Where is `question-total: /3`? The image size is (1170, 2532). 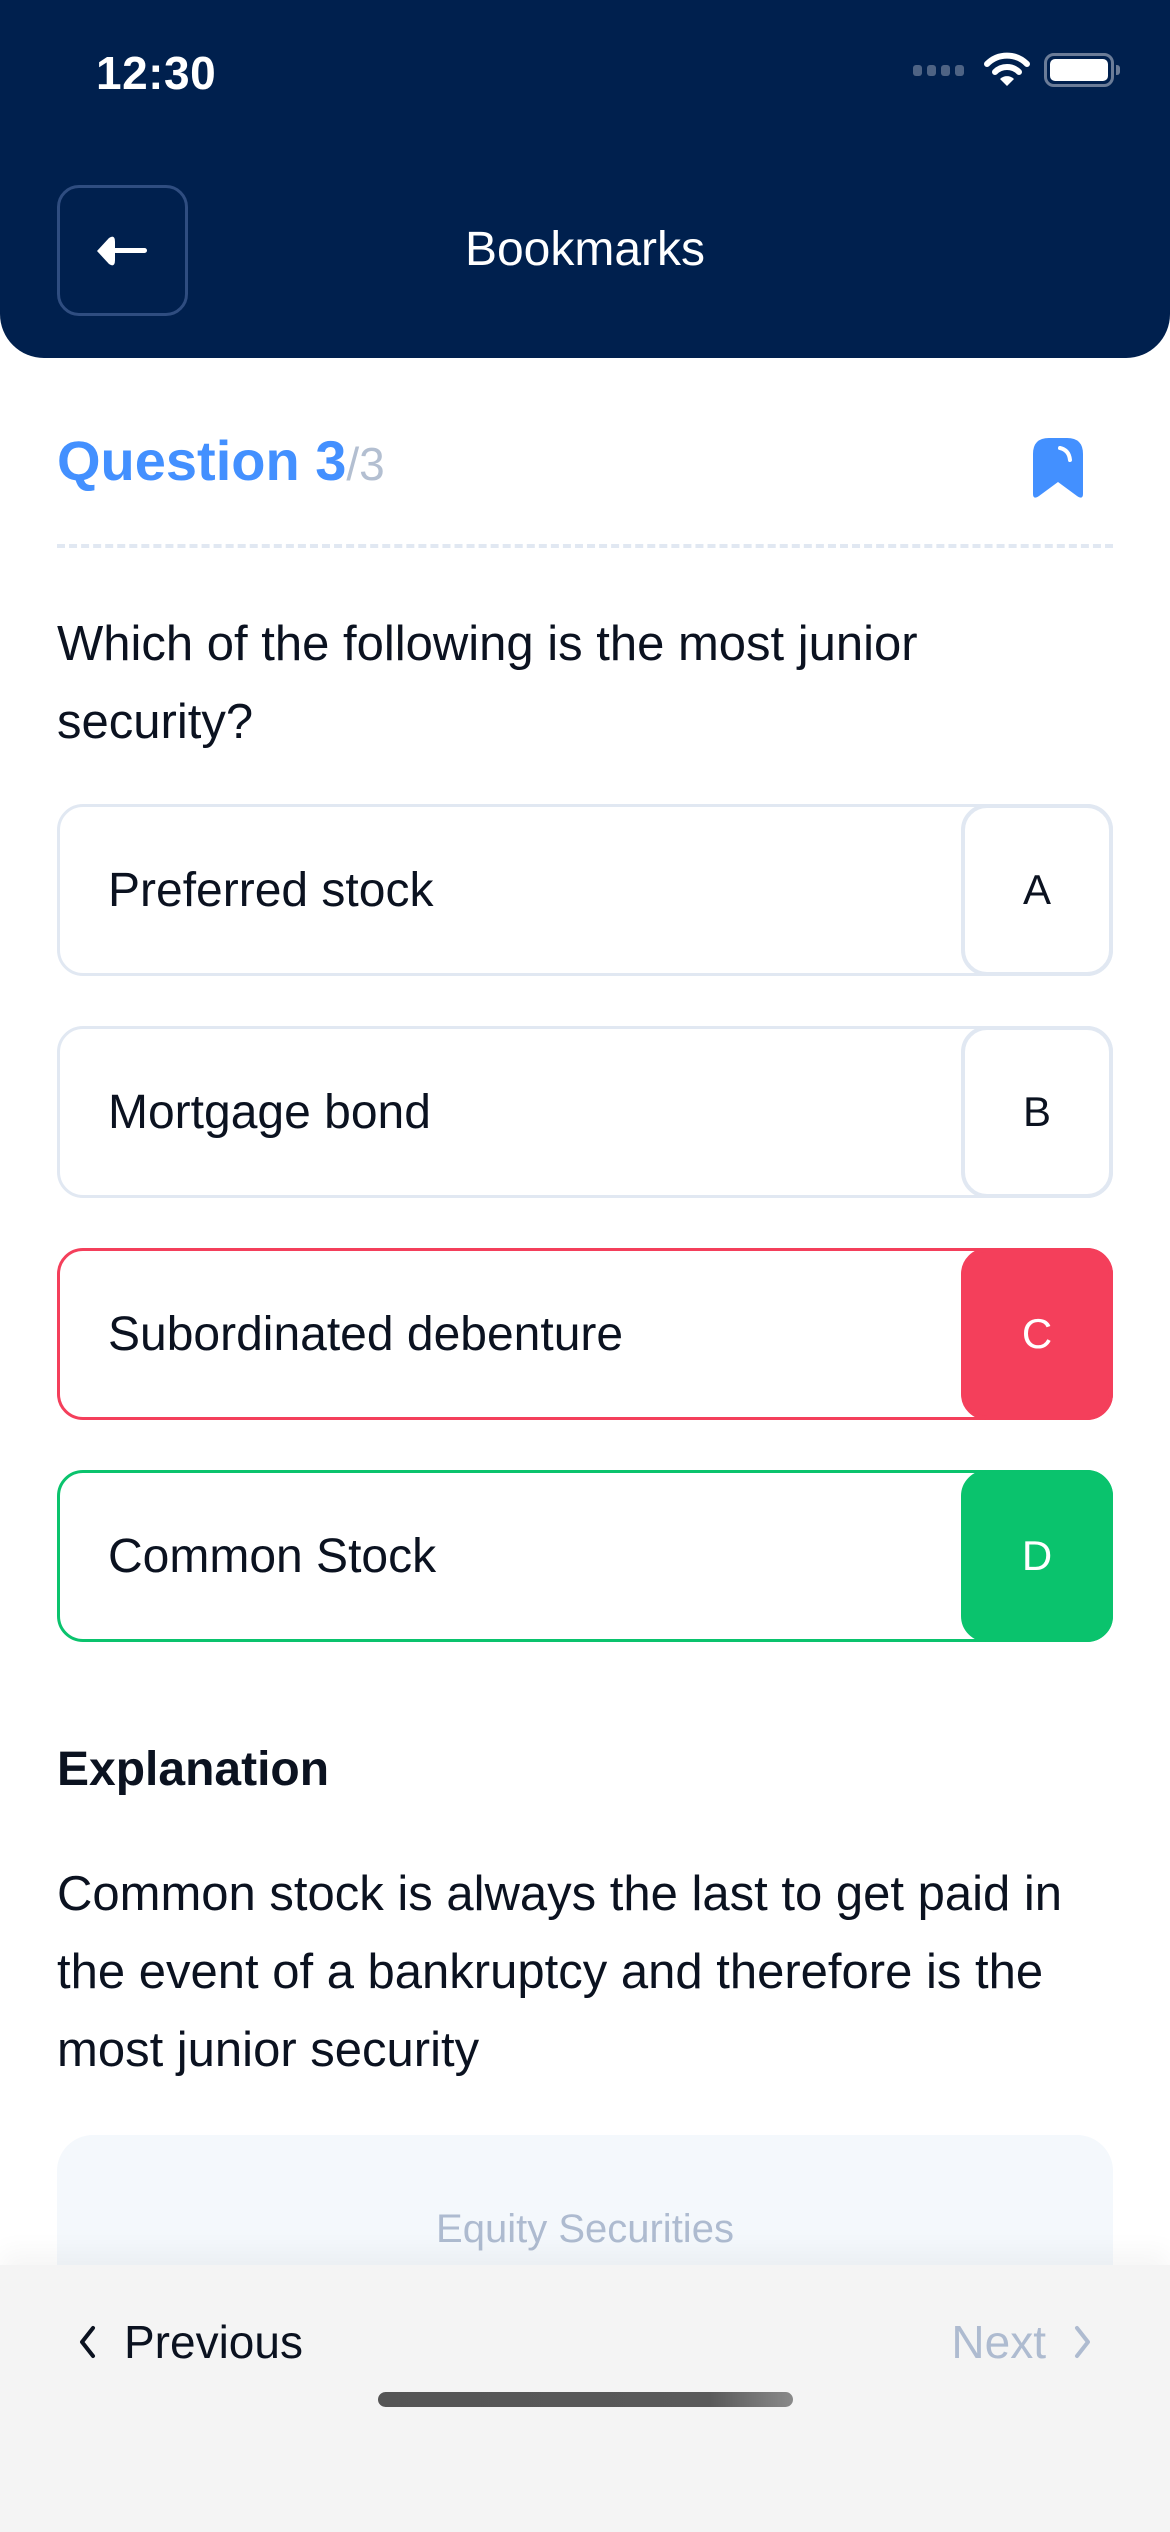 question-total: /3 is located at coordinates (365, 464).